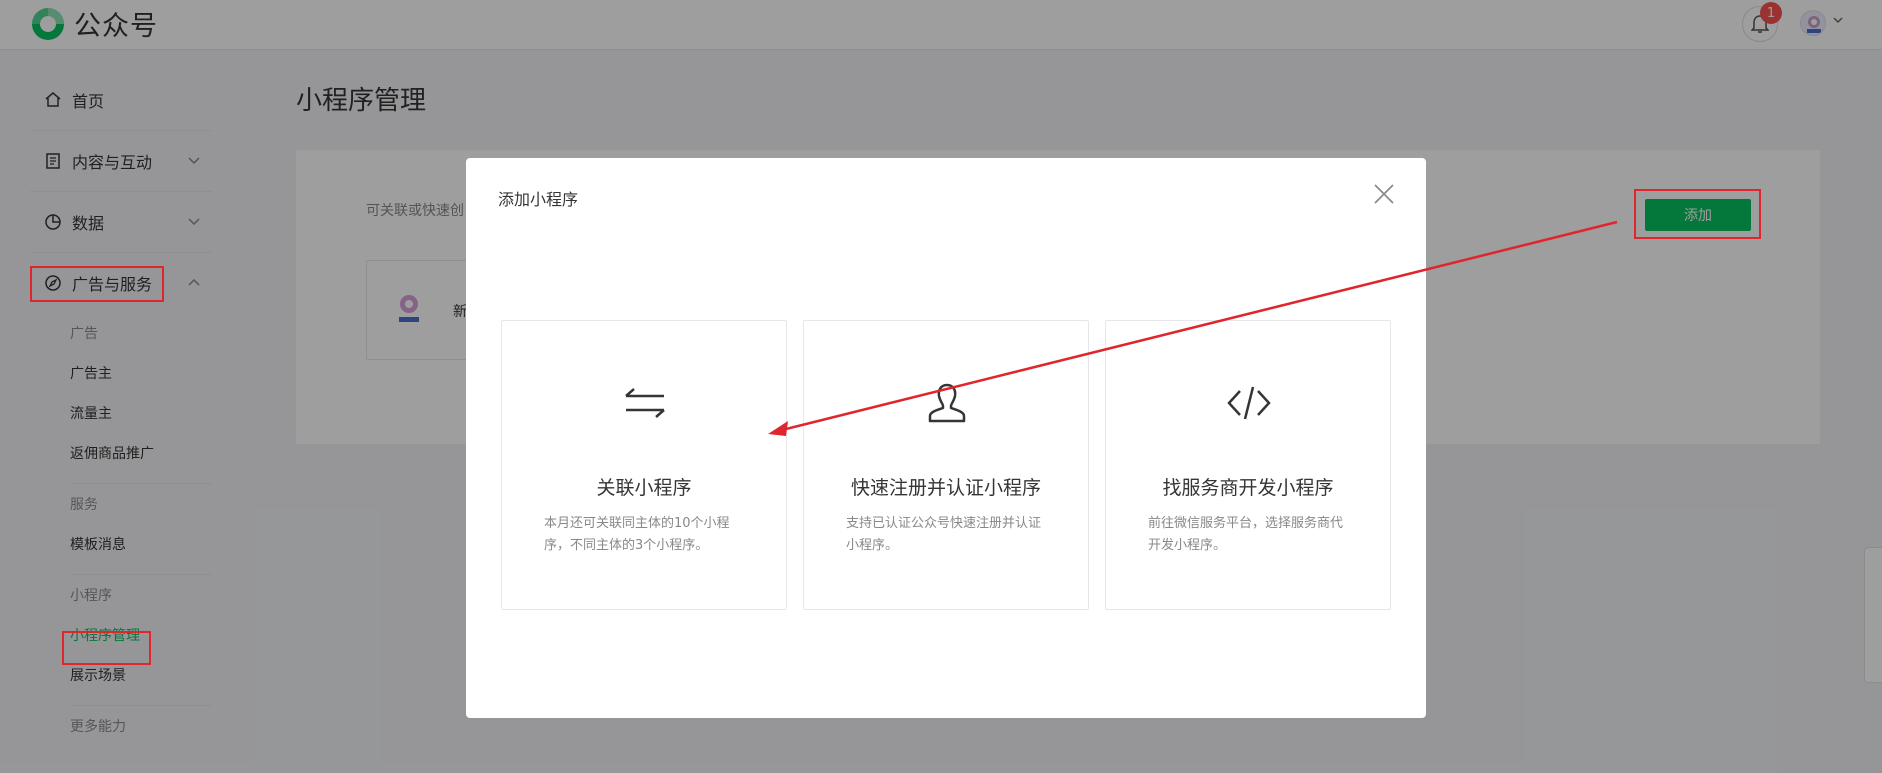 Image resolution: width=1882 pixels, height=773 pixels. Describe the element at coordinates (1193, 328) in the screenshot. I see `annotation-arrow` at that location.